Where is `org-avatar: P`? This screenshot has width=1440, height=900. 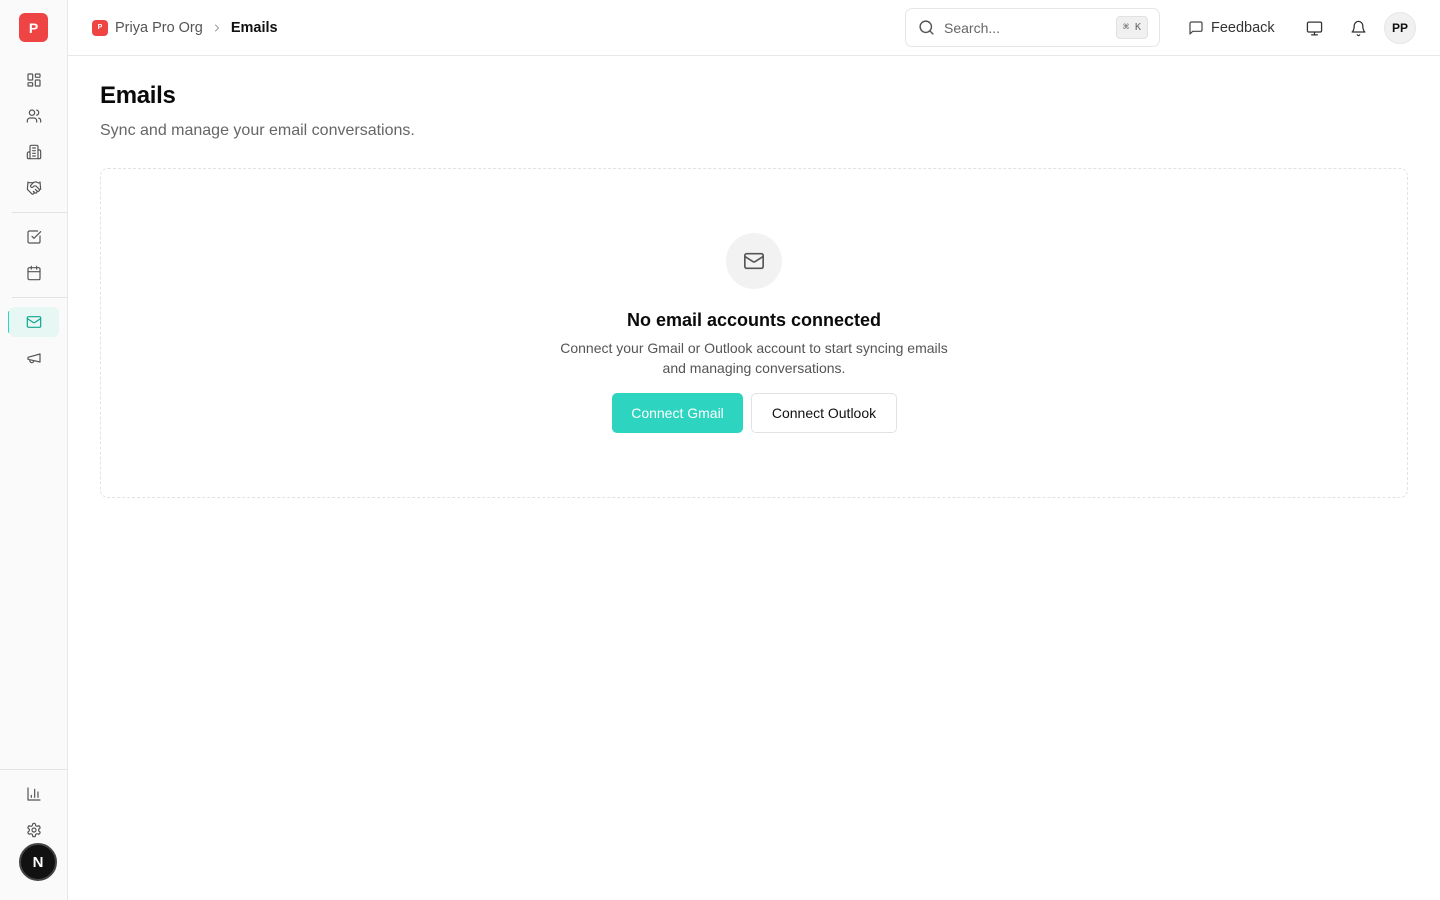
org-avatar: P is located at coordinates (100, 27).